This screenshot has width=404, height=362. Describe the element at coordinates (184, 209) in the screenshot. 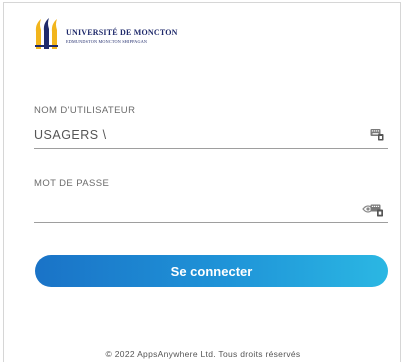

I see `password-input` at that location.